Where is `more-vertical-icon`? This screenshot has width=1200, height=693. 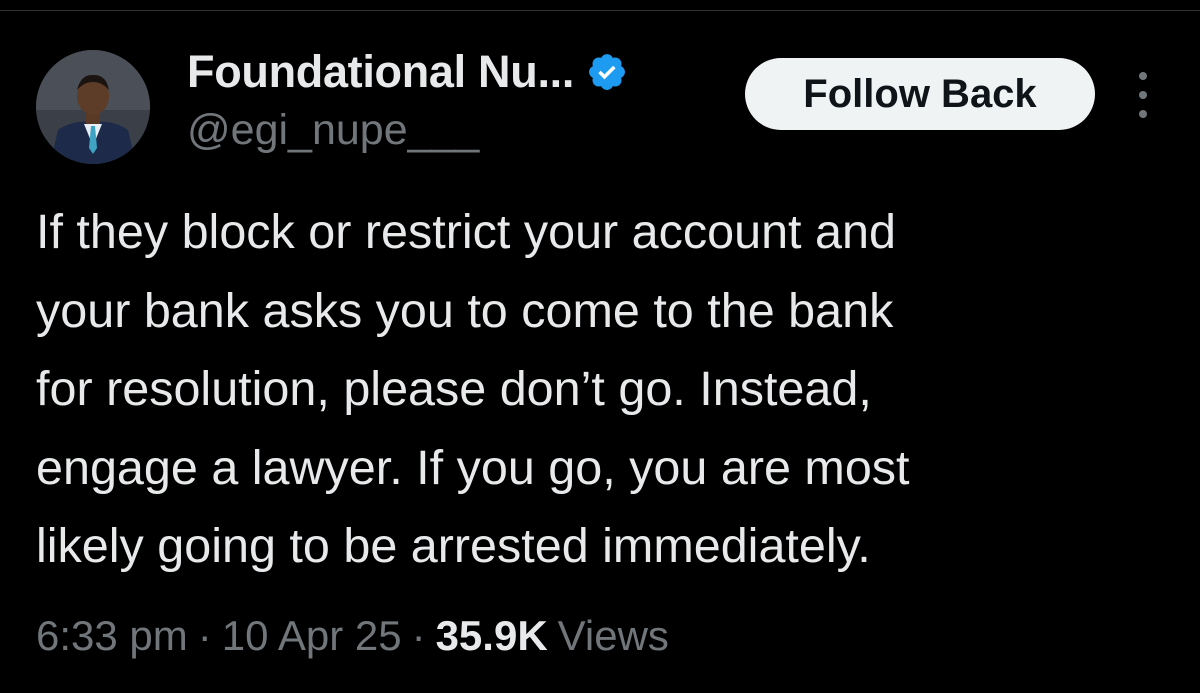 more-vertical-icon is located at coordinates (1143, 95).